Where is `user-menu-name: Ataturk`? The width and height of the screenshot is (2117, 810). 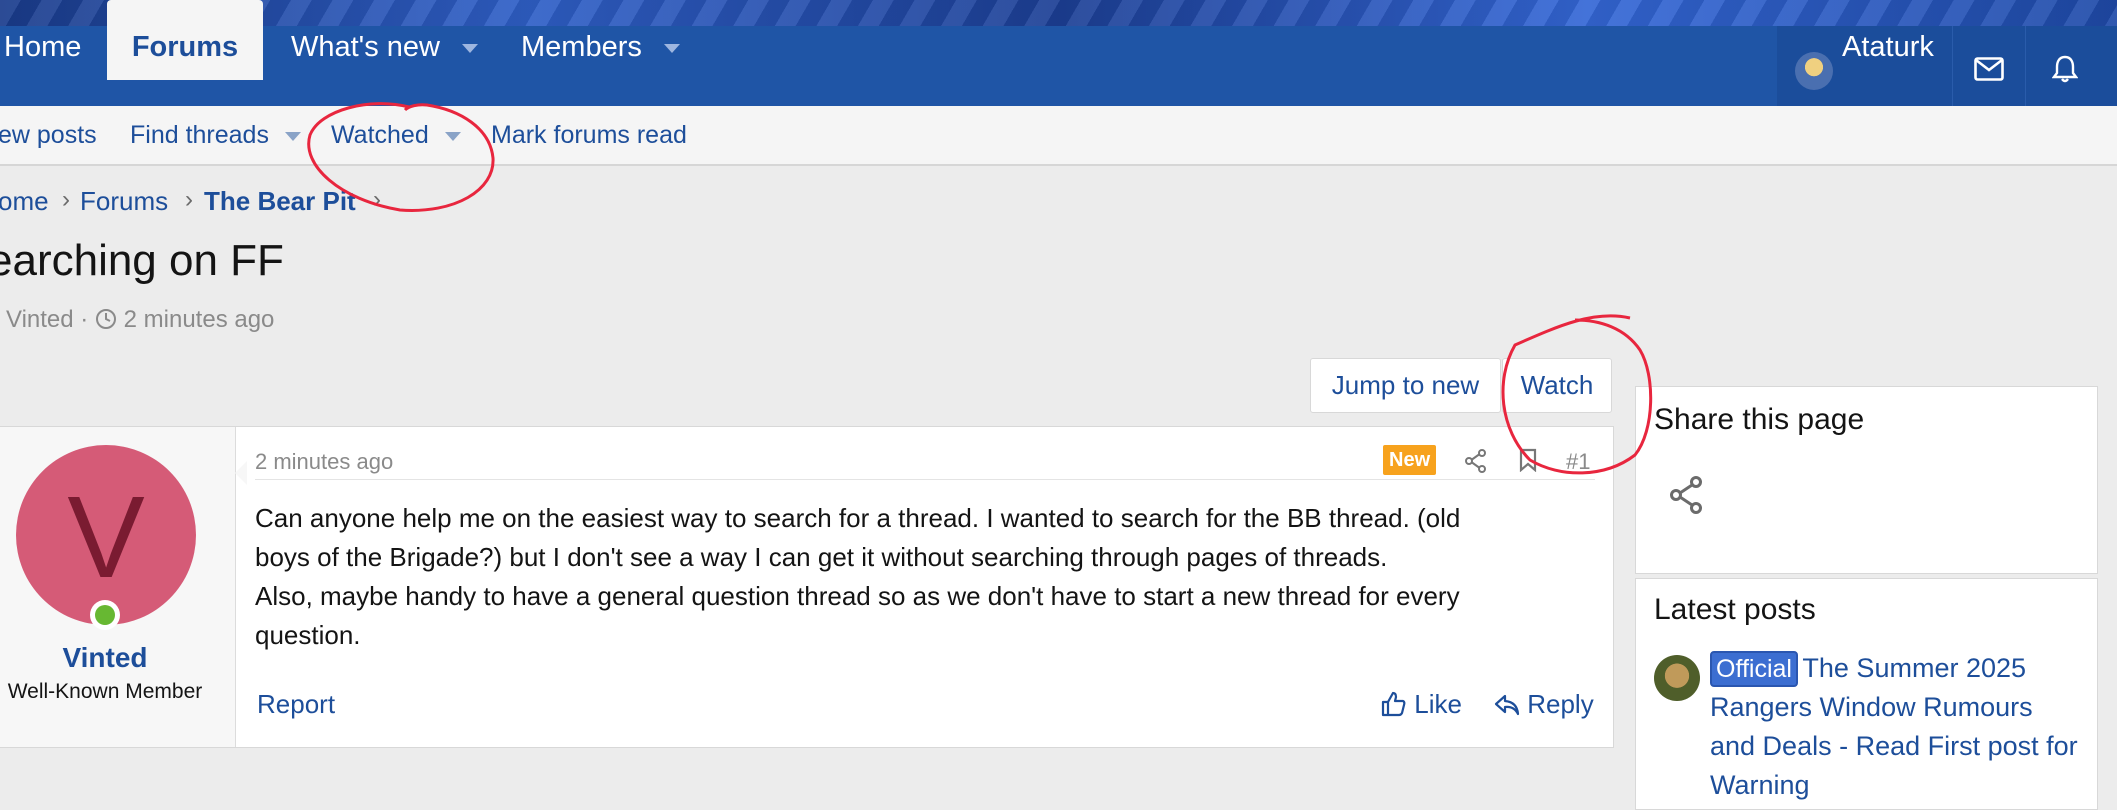 user-menu-name: Ataturk is located at coordinates (1888, 40).